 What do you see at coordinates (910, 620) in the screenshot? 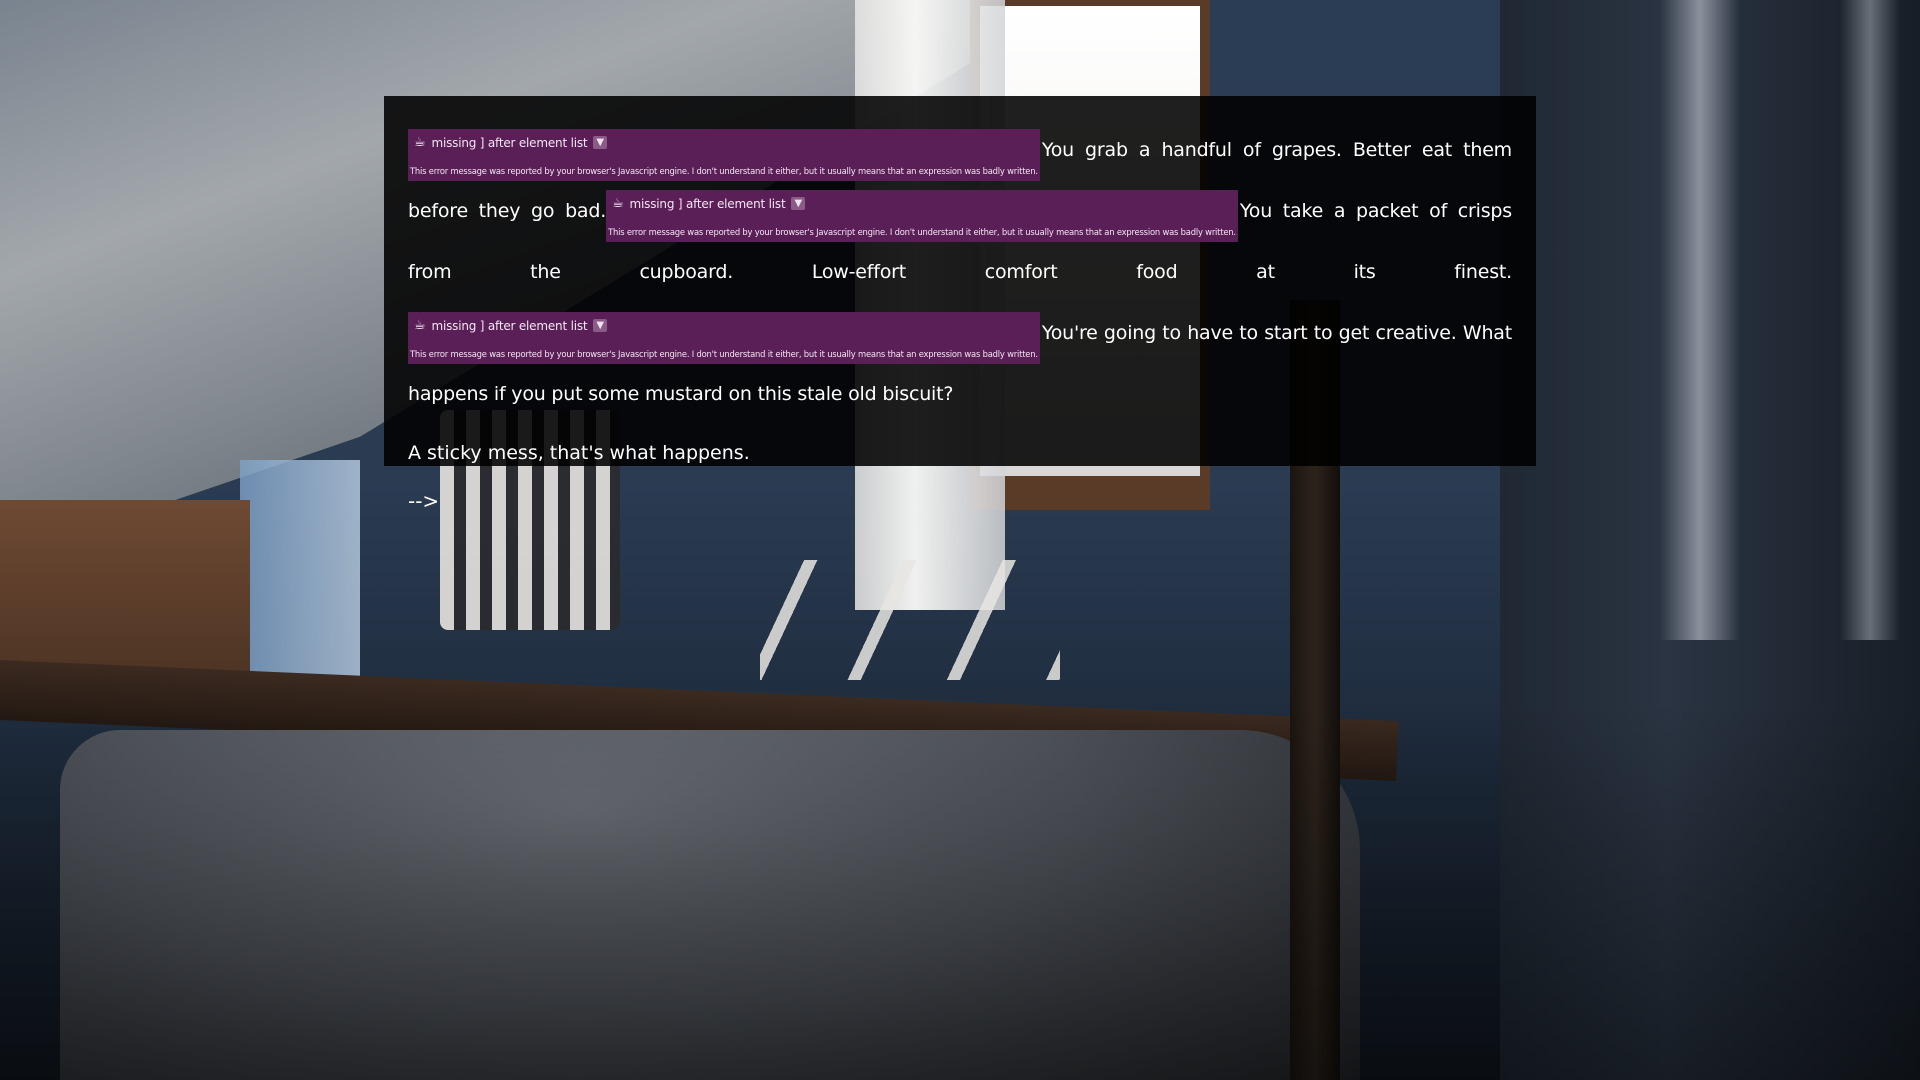
I see `bed-slats` at bounding box center [910, 620].